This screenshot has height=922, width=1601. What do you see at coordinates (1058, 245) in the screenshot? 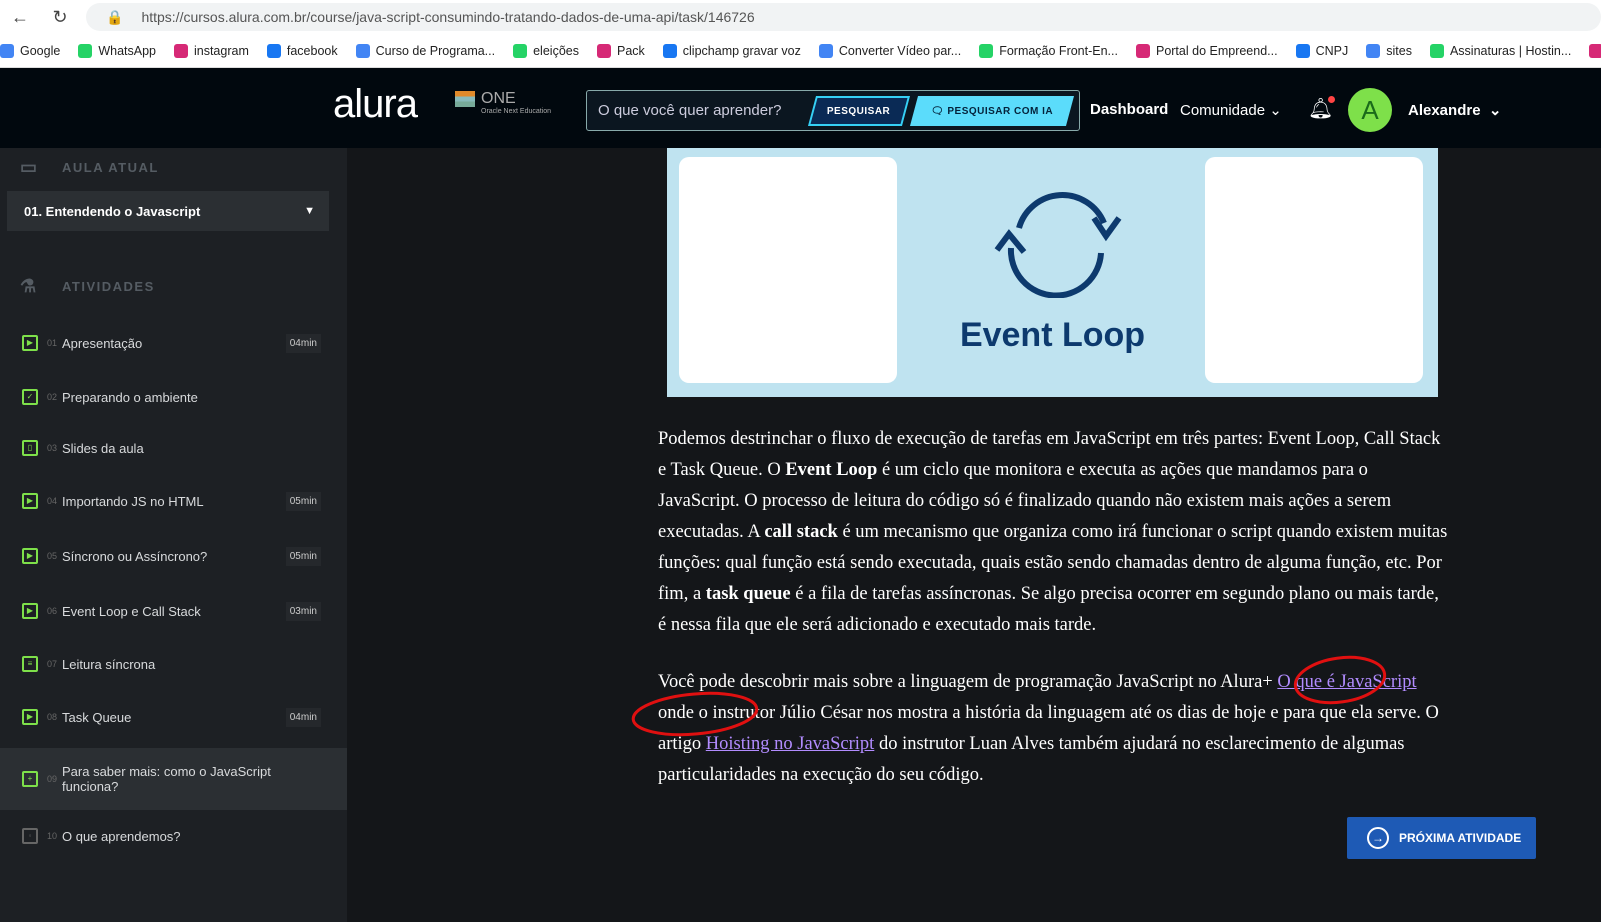
I see `loop-arrows-icon` at bounding box center [1058, 245].